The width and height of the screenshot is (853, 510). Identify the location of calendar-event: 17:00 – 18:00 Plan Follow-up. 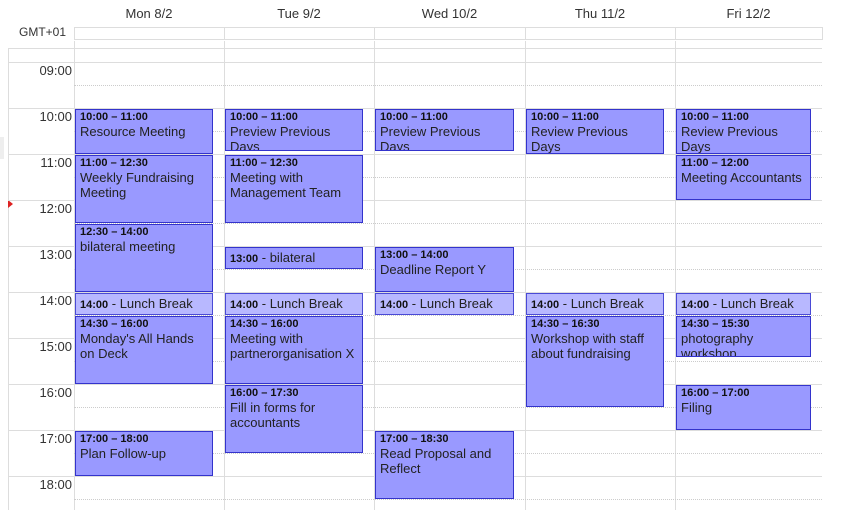
(144, 453).